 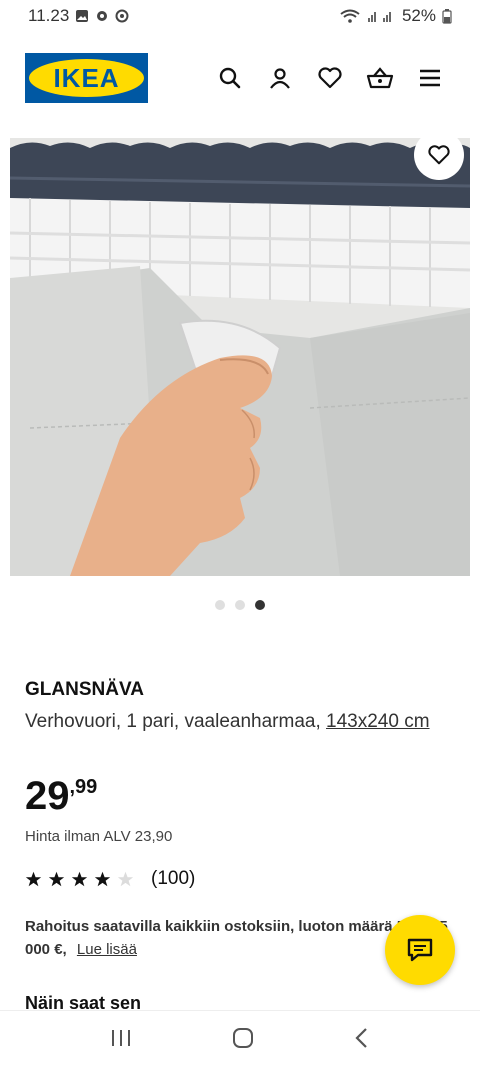 I want to click on status-time: 11.23, so click(x=49, y=15).